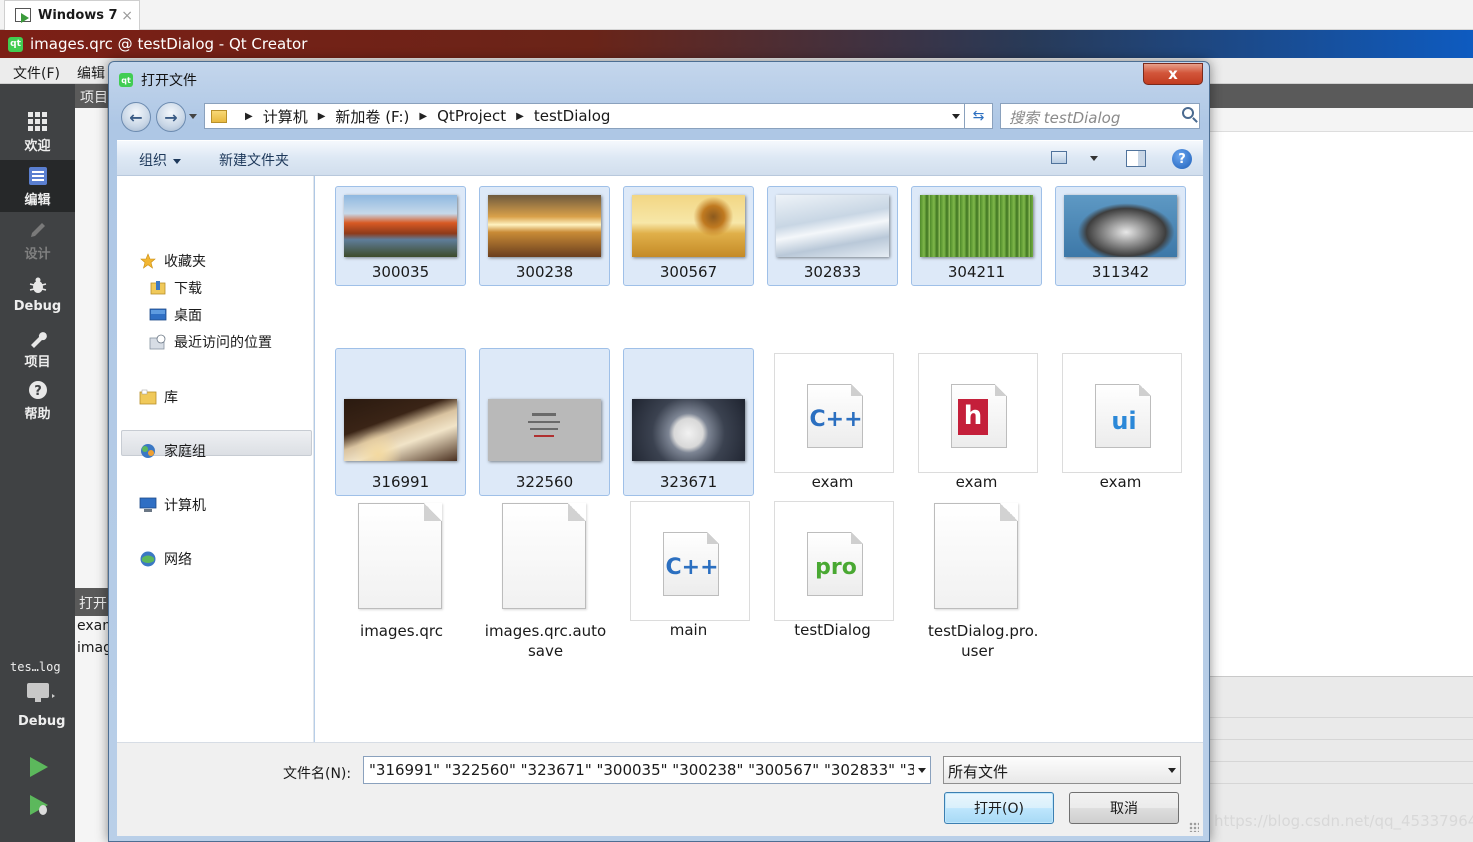 This screenshot has width=1473, height=842. What do you see at coordinates (544, 422) in the screenshot?
I see `file-item-322560: 322560` at bounding box center [544, 422].